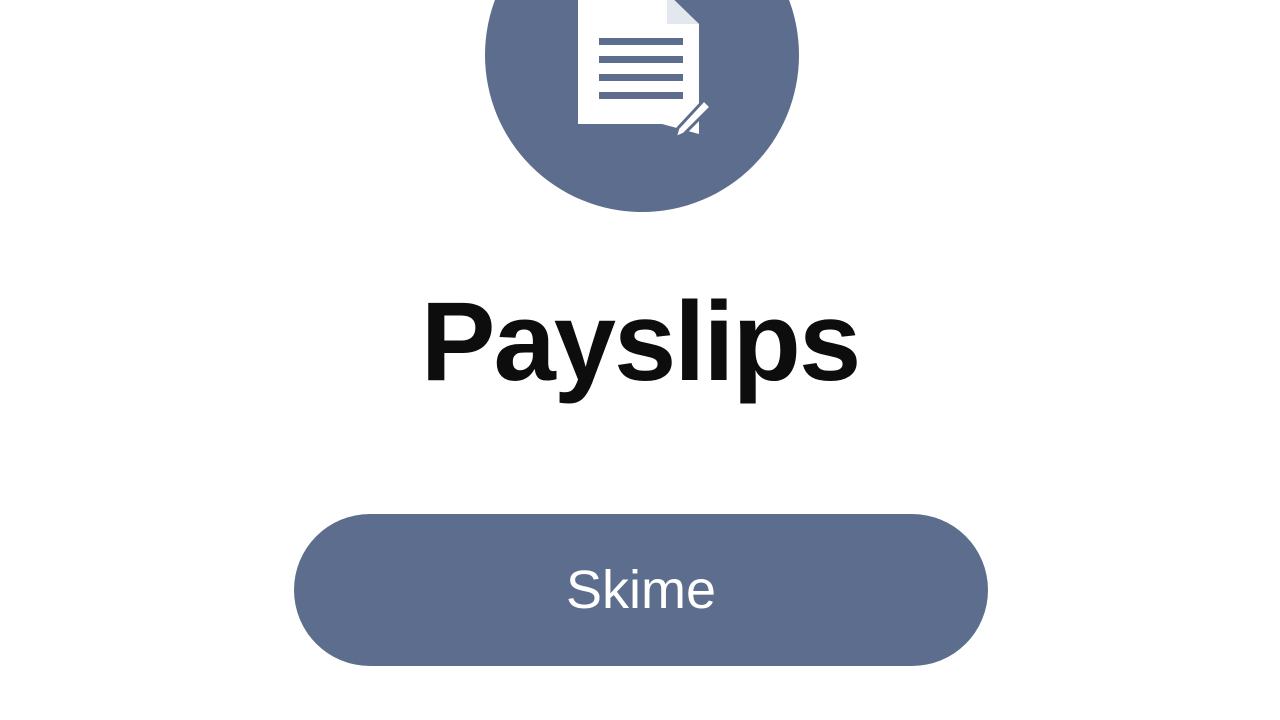  I want to click on app-logo, so click(642, 106).